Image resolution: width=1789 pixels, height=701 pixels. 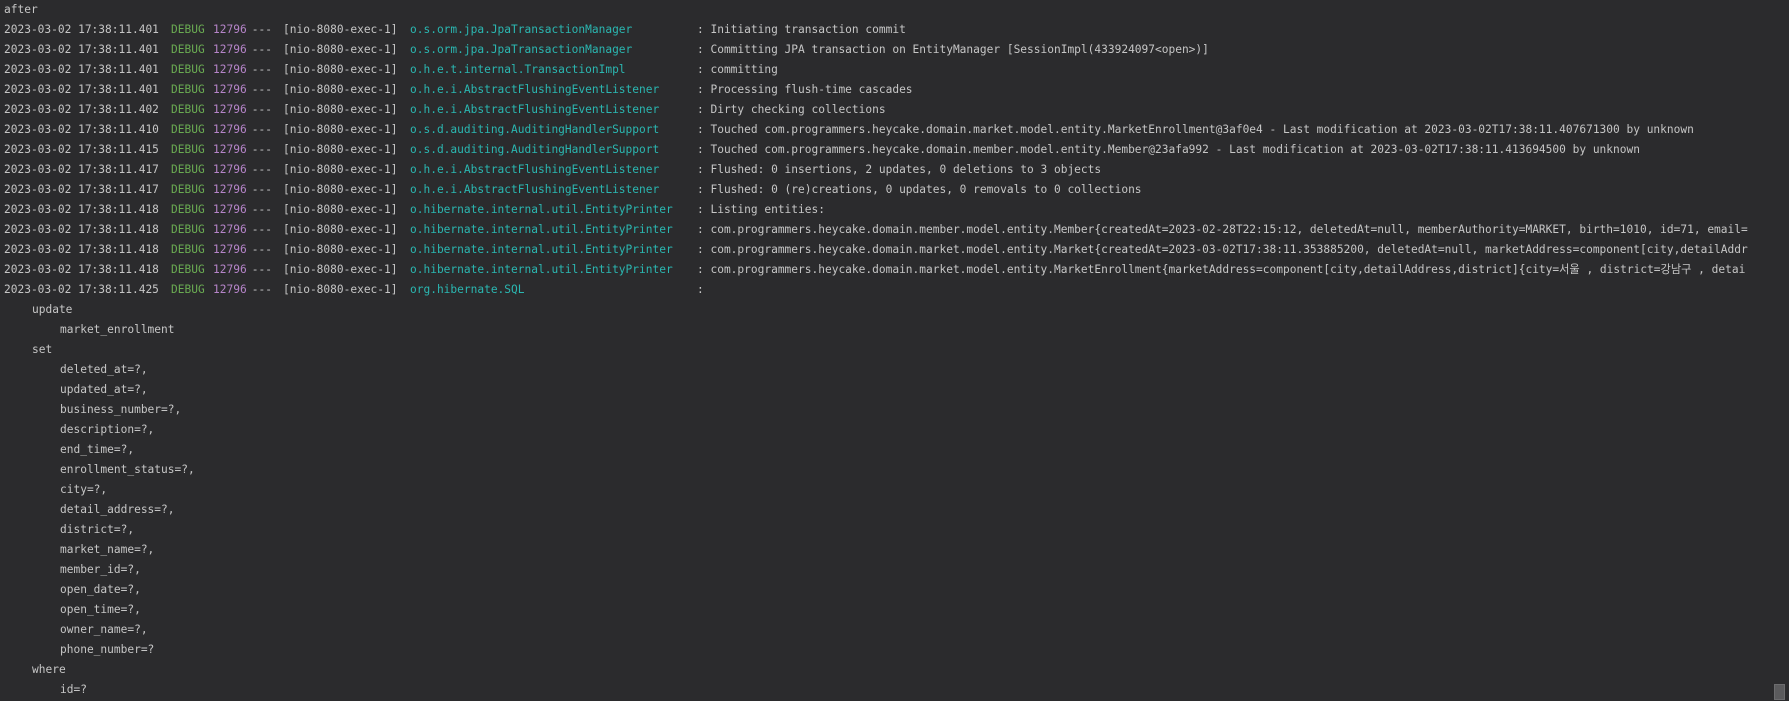 I want to click on sql-line: phone_number=?, so click(x=107, y=649).